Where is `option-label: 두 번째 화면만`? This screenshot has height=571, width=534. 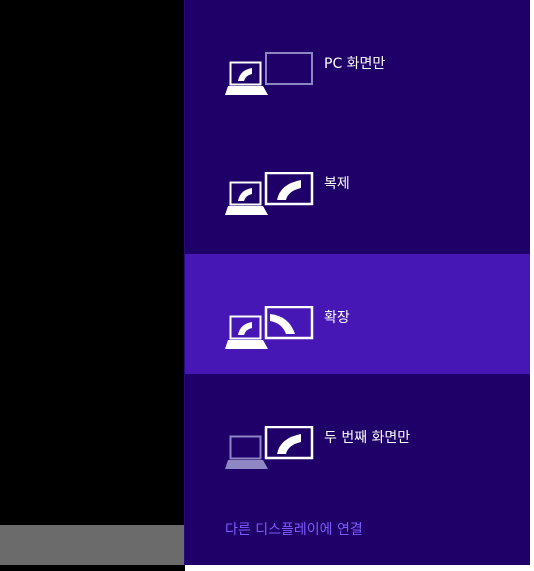 option-label: 두 번째 화면만 is located at coordinates (367, 438).